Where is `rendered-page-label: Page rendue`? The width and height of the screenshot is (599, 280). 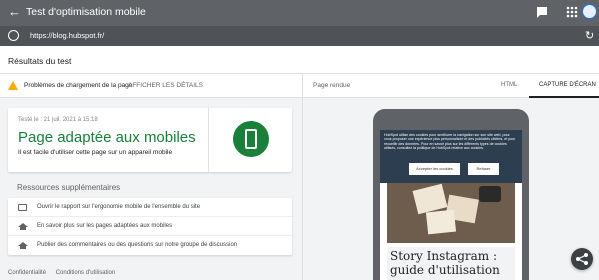
rendered-page-label: Page rendue is located at coordinates (332, 85).